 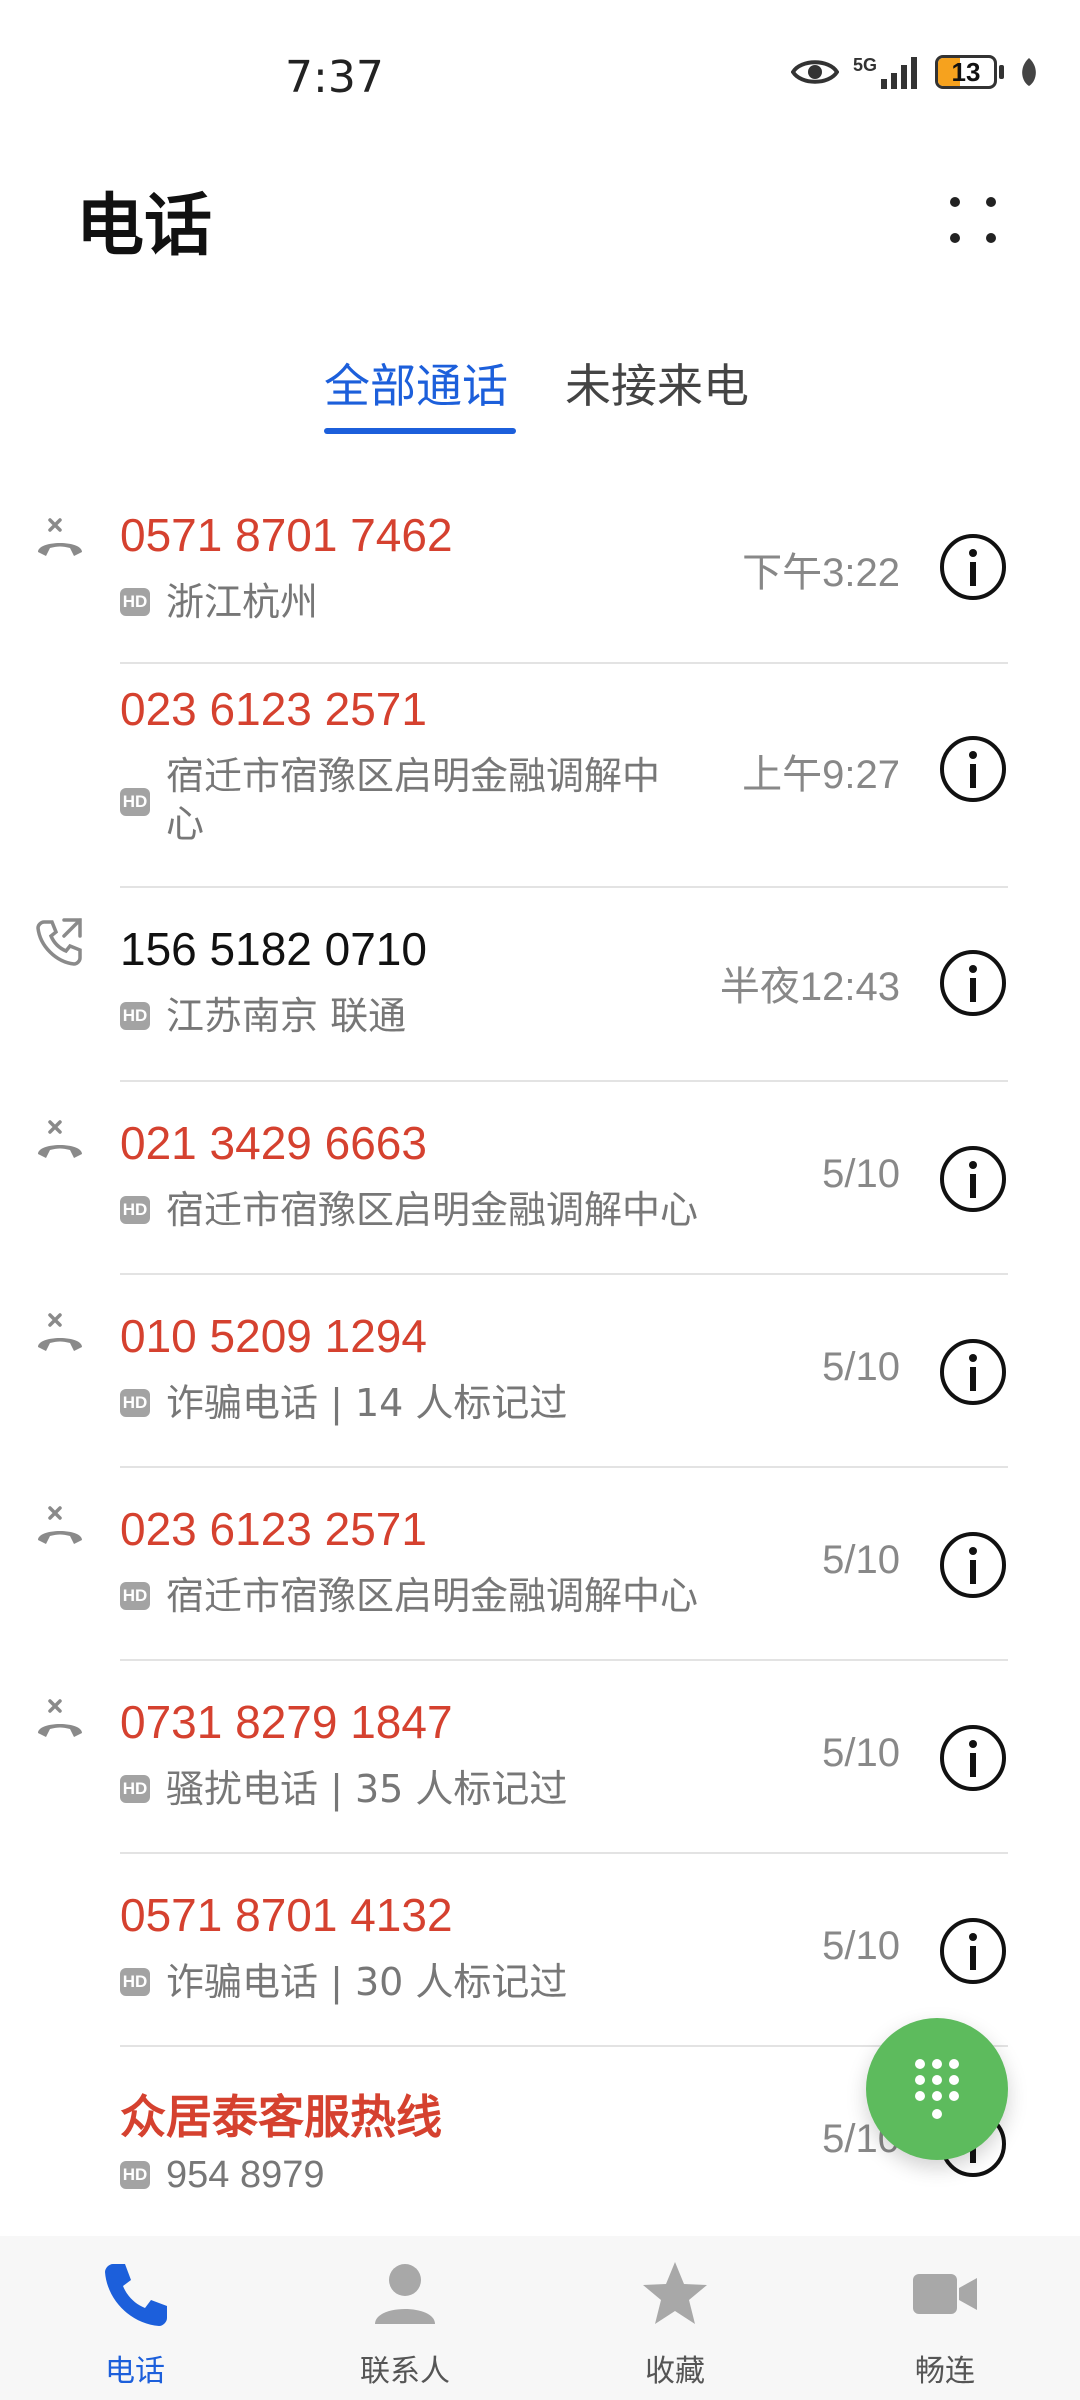 I want to click on call-subtitle: HD 954 8979, so click(x=222, y=2175).